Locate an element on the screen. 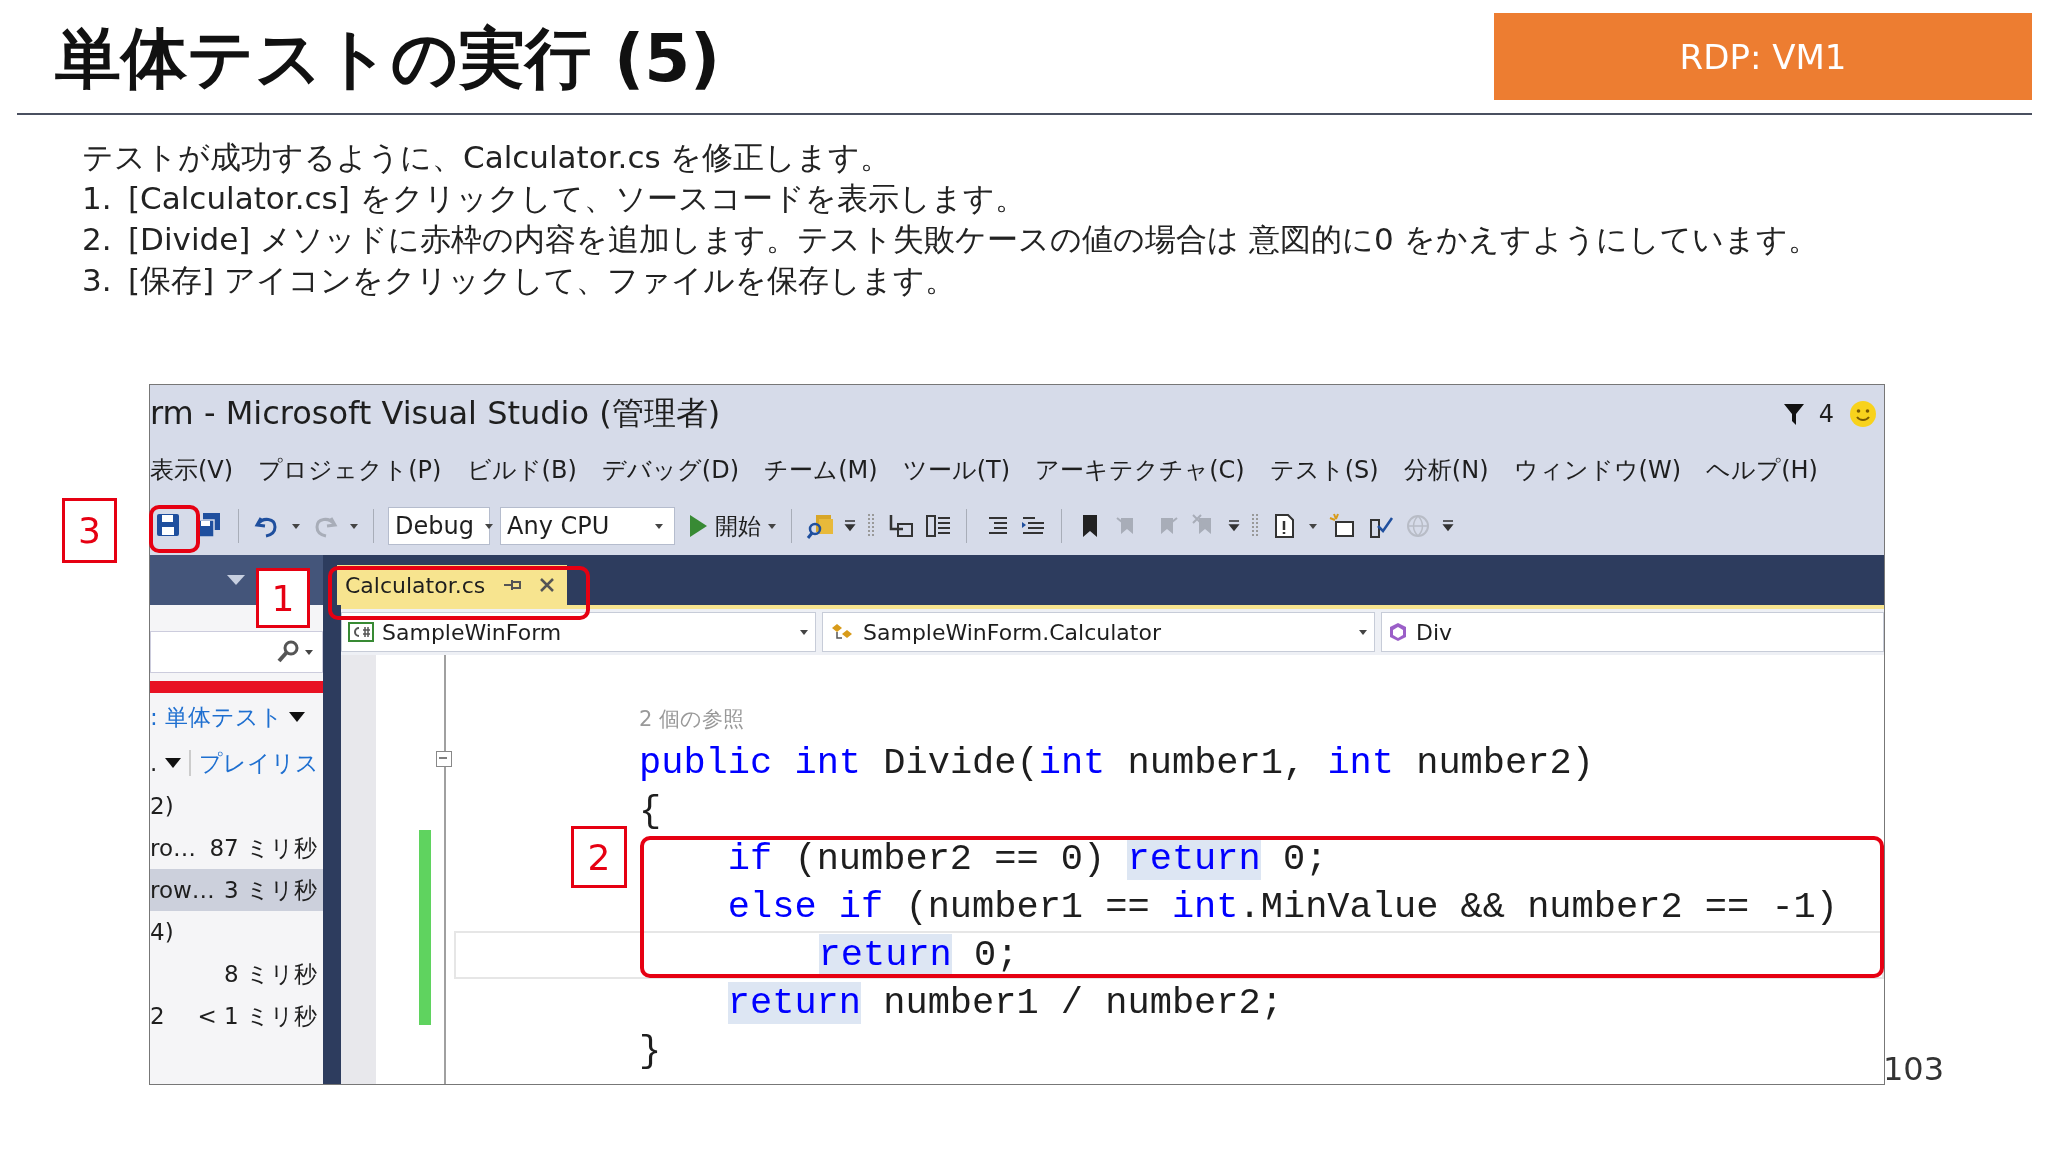  member-dropdown: Div is located at coordinates (1632, 632).